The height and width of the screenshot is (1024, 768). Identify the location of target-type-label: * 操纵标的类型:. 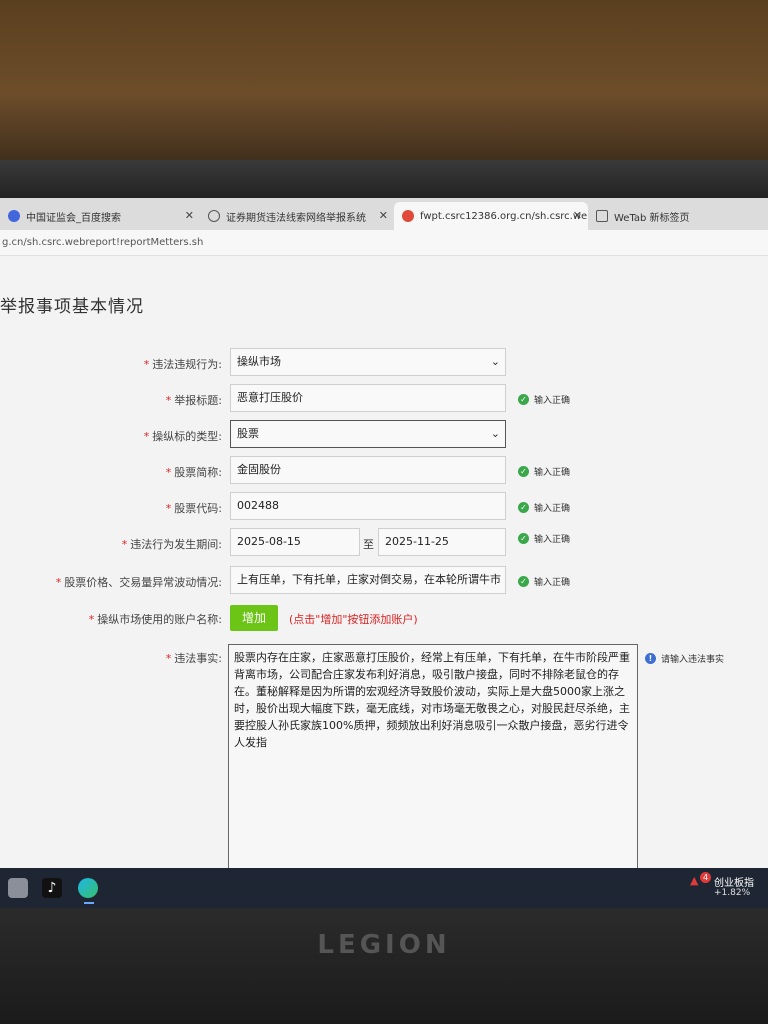
(182, 436).